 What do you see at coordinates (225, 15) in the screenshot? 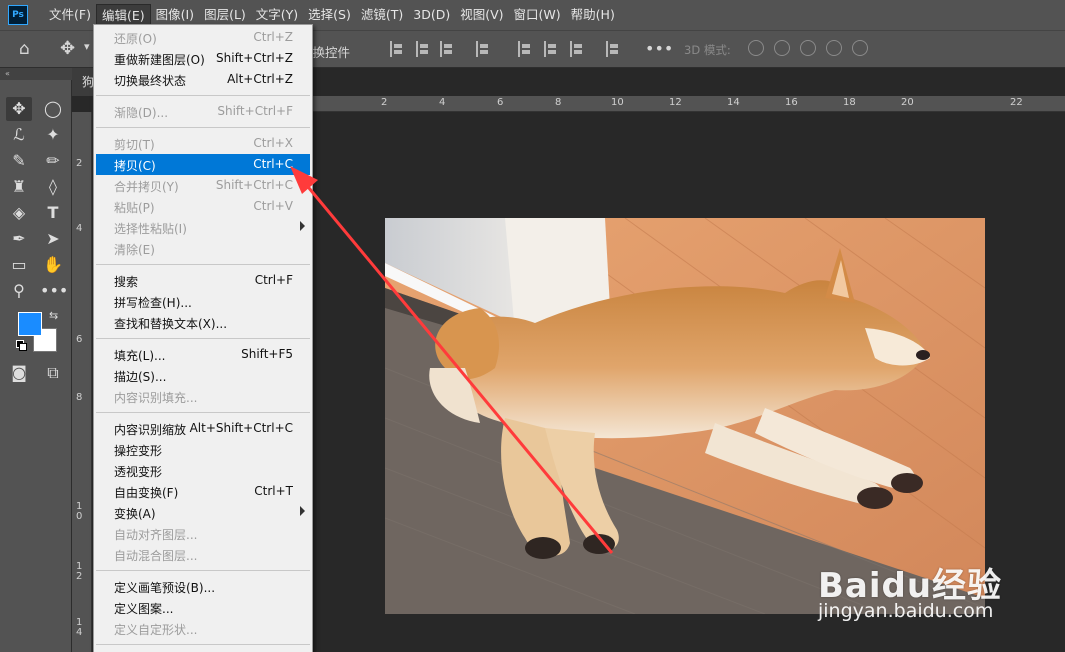
I see `menu-layer: 图层(L)` at bounding box center [225, 15].